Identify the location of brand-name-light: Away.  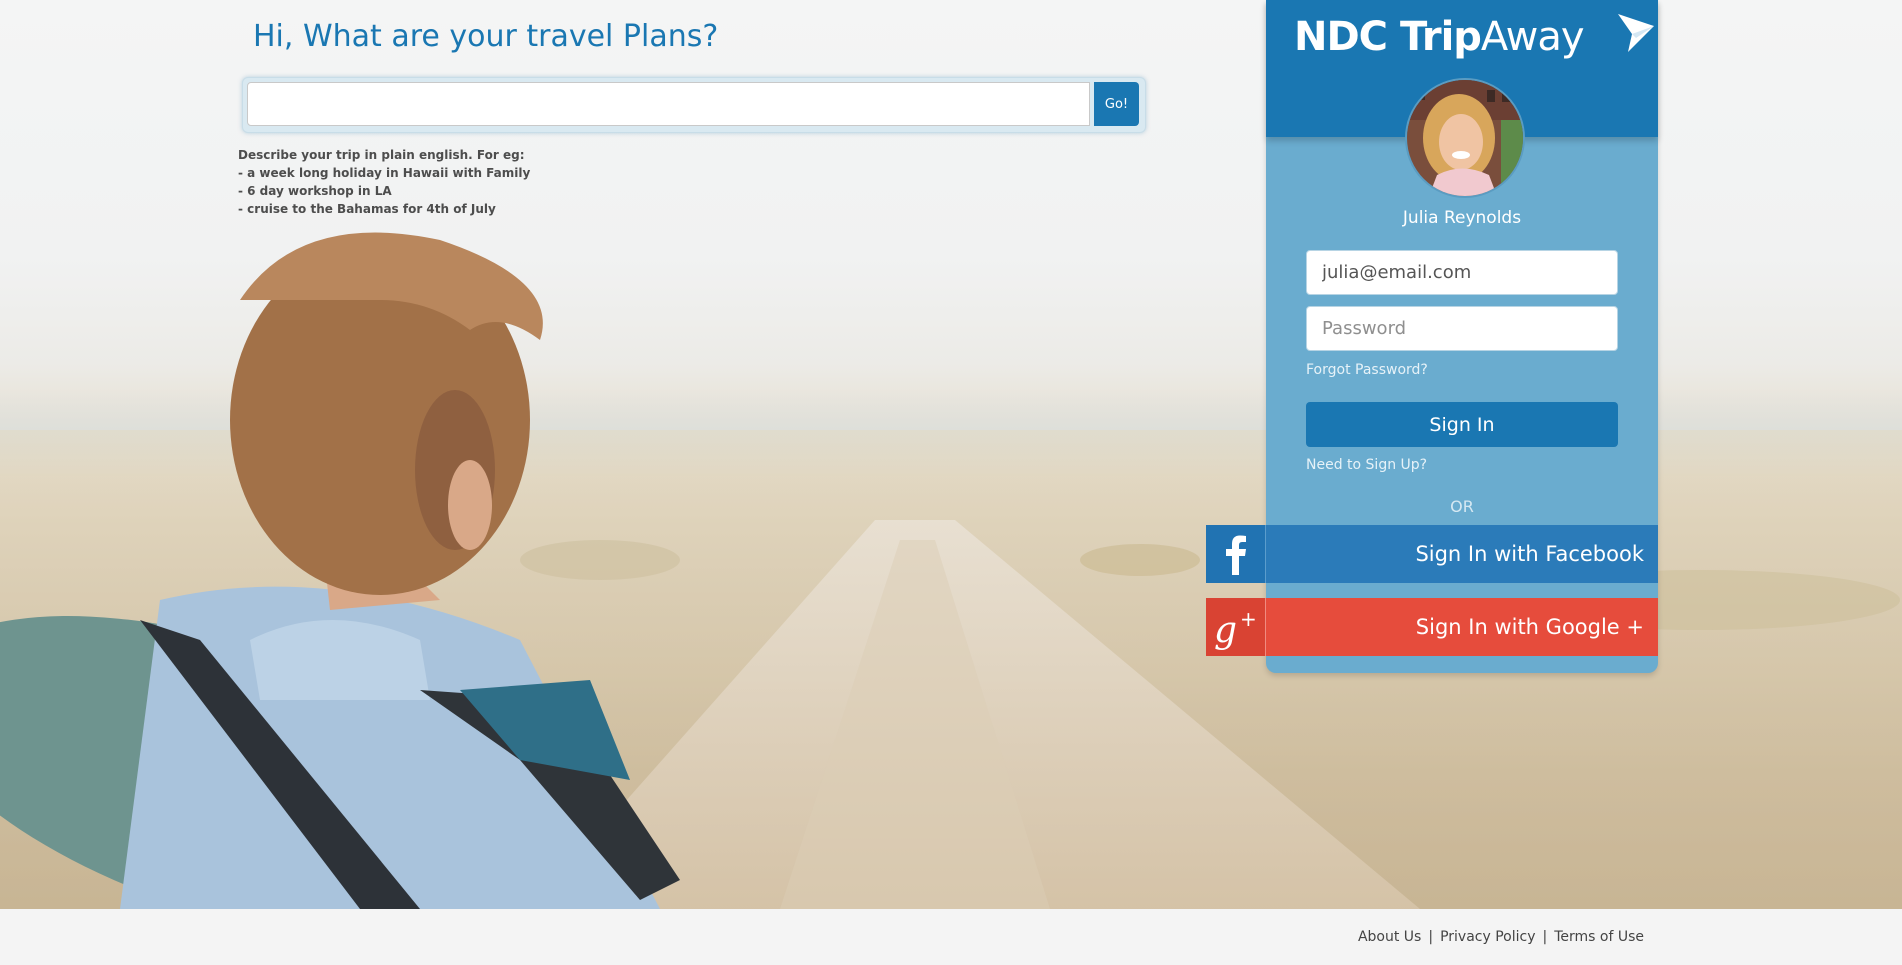
(1532, 37).